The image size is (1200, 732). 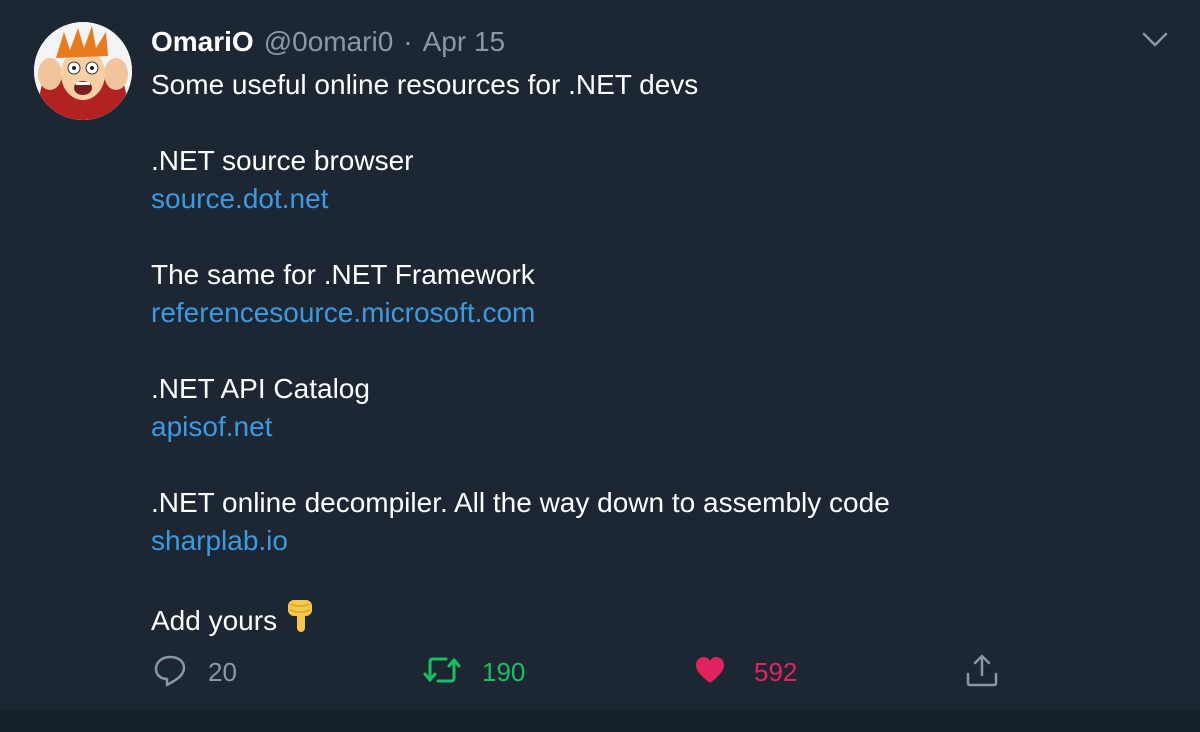 What do you see at coordinates (239, 198) in the screenshot?
I see `resource-link: source.dot.net` at bounding box center [239, 198].